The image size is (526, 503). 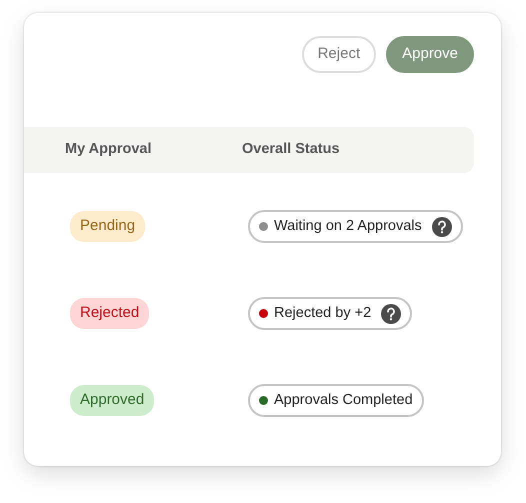 What do you see at coordinates (348, 226) in the screenshot?
I see `status-text: Waiting on 2 Approvals` at bounding box center [348, 226].